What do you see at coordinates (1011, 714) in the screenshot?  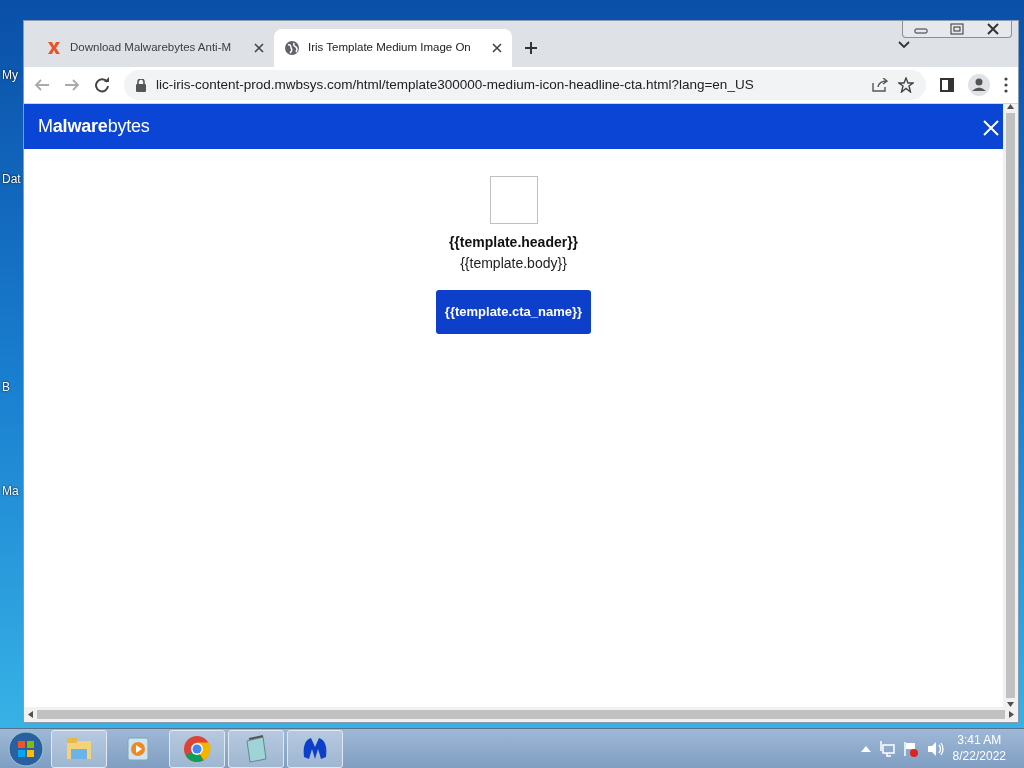 I see `scroll-right-icon` at bounding box center [1011, 714].